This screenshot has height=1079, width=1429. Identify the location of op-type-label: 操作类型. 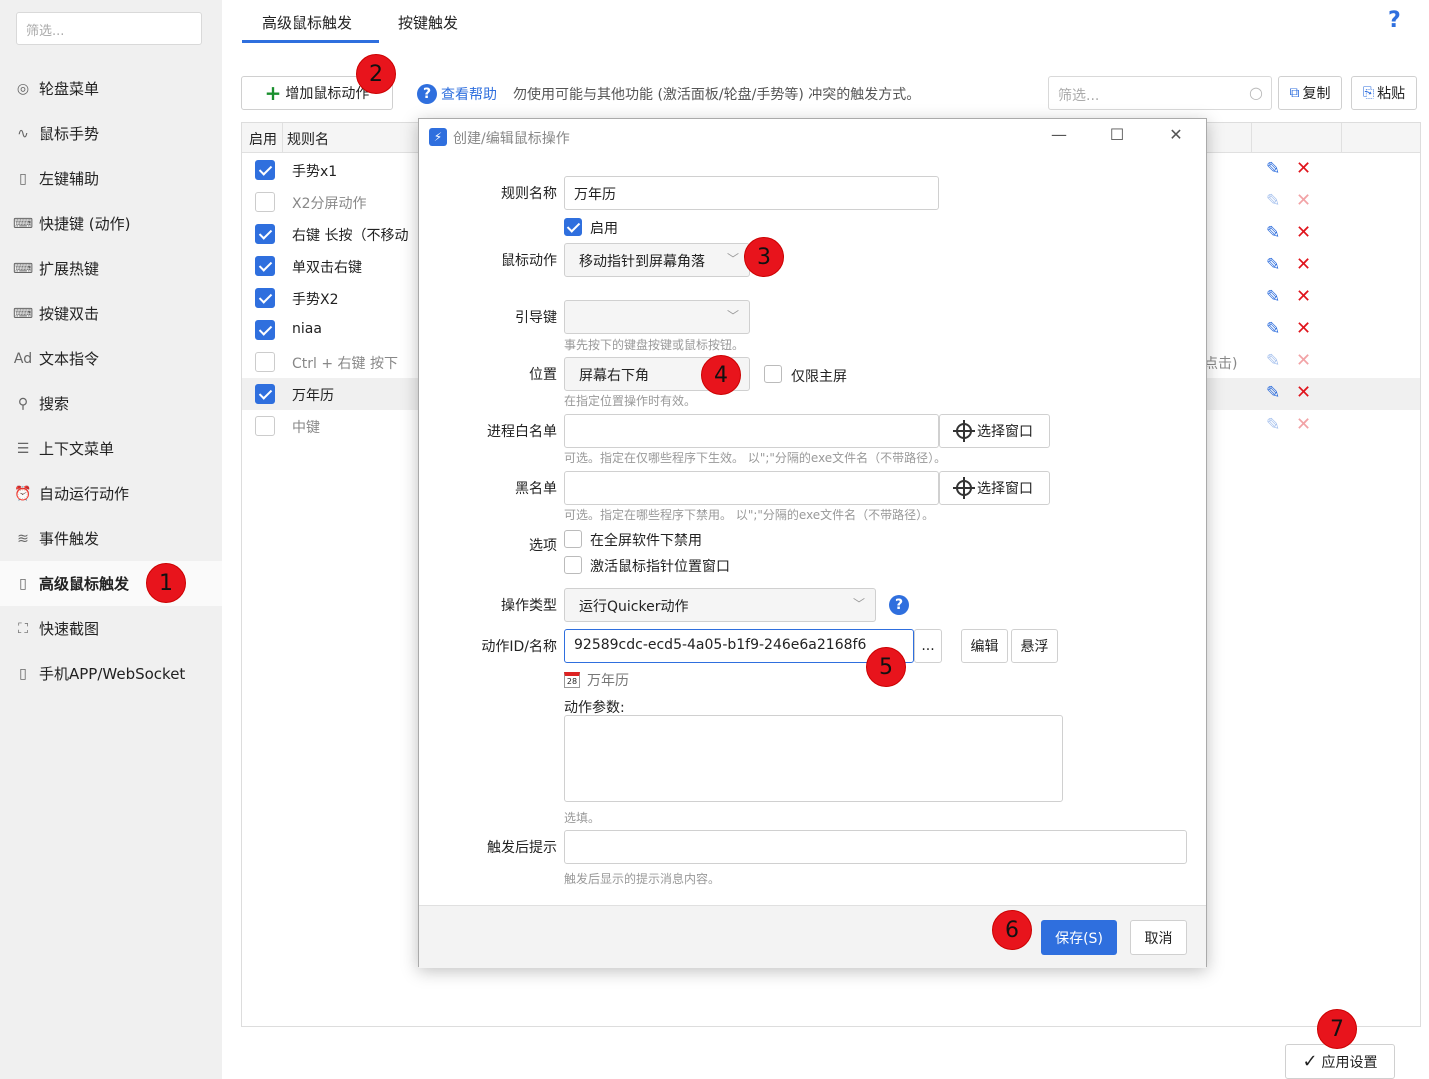
(529, 606).